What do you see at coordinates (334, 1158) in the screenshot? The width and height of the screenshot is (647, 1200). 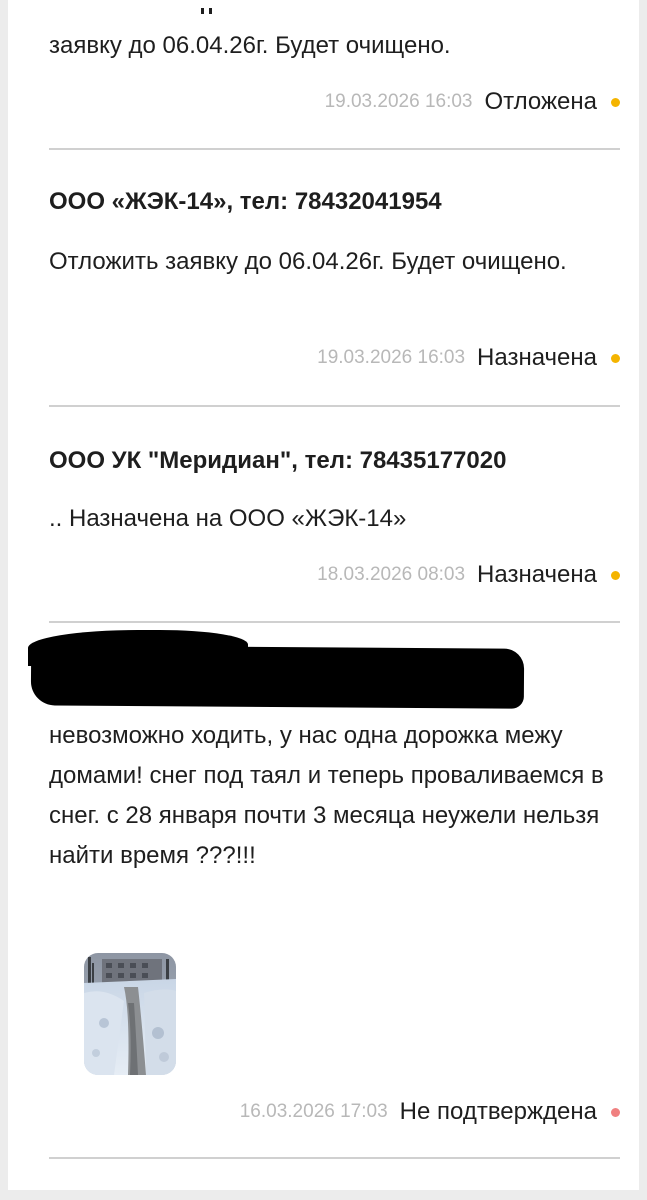 I see `divider` at bounding box center [334, 1158].